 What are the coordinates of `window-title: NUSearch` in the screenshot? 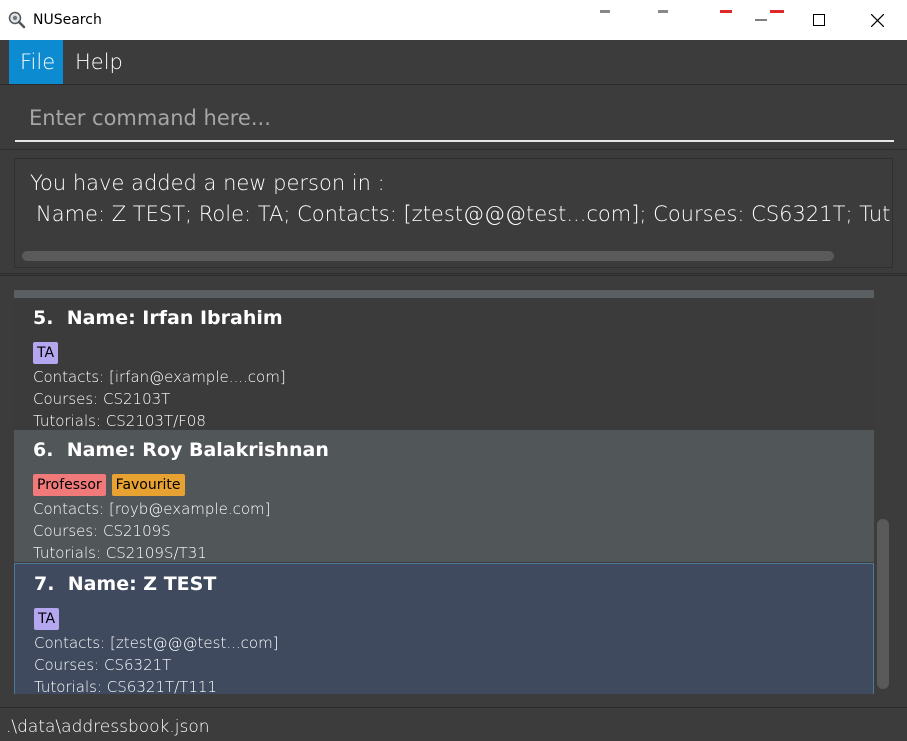 It's located at (67, 20).